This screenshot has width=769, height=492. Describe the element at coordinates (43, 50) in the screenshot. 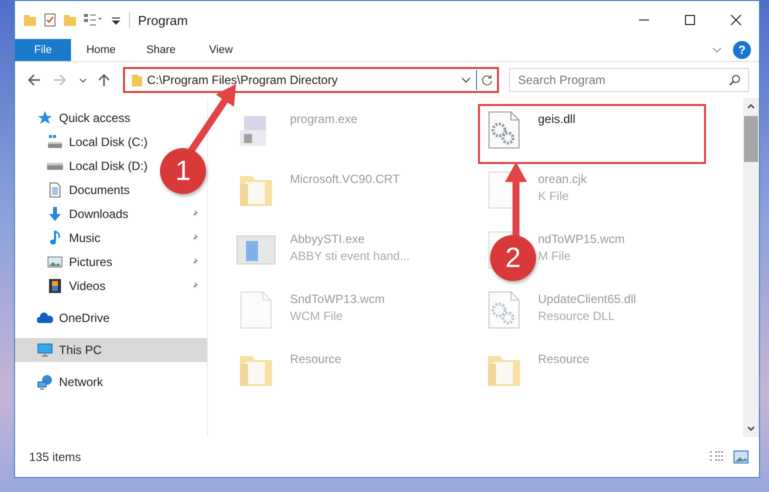

I see `ribbon-tab: File` at that location.